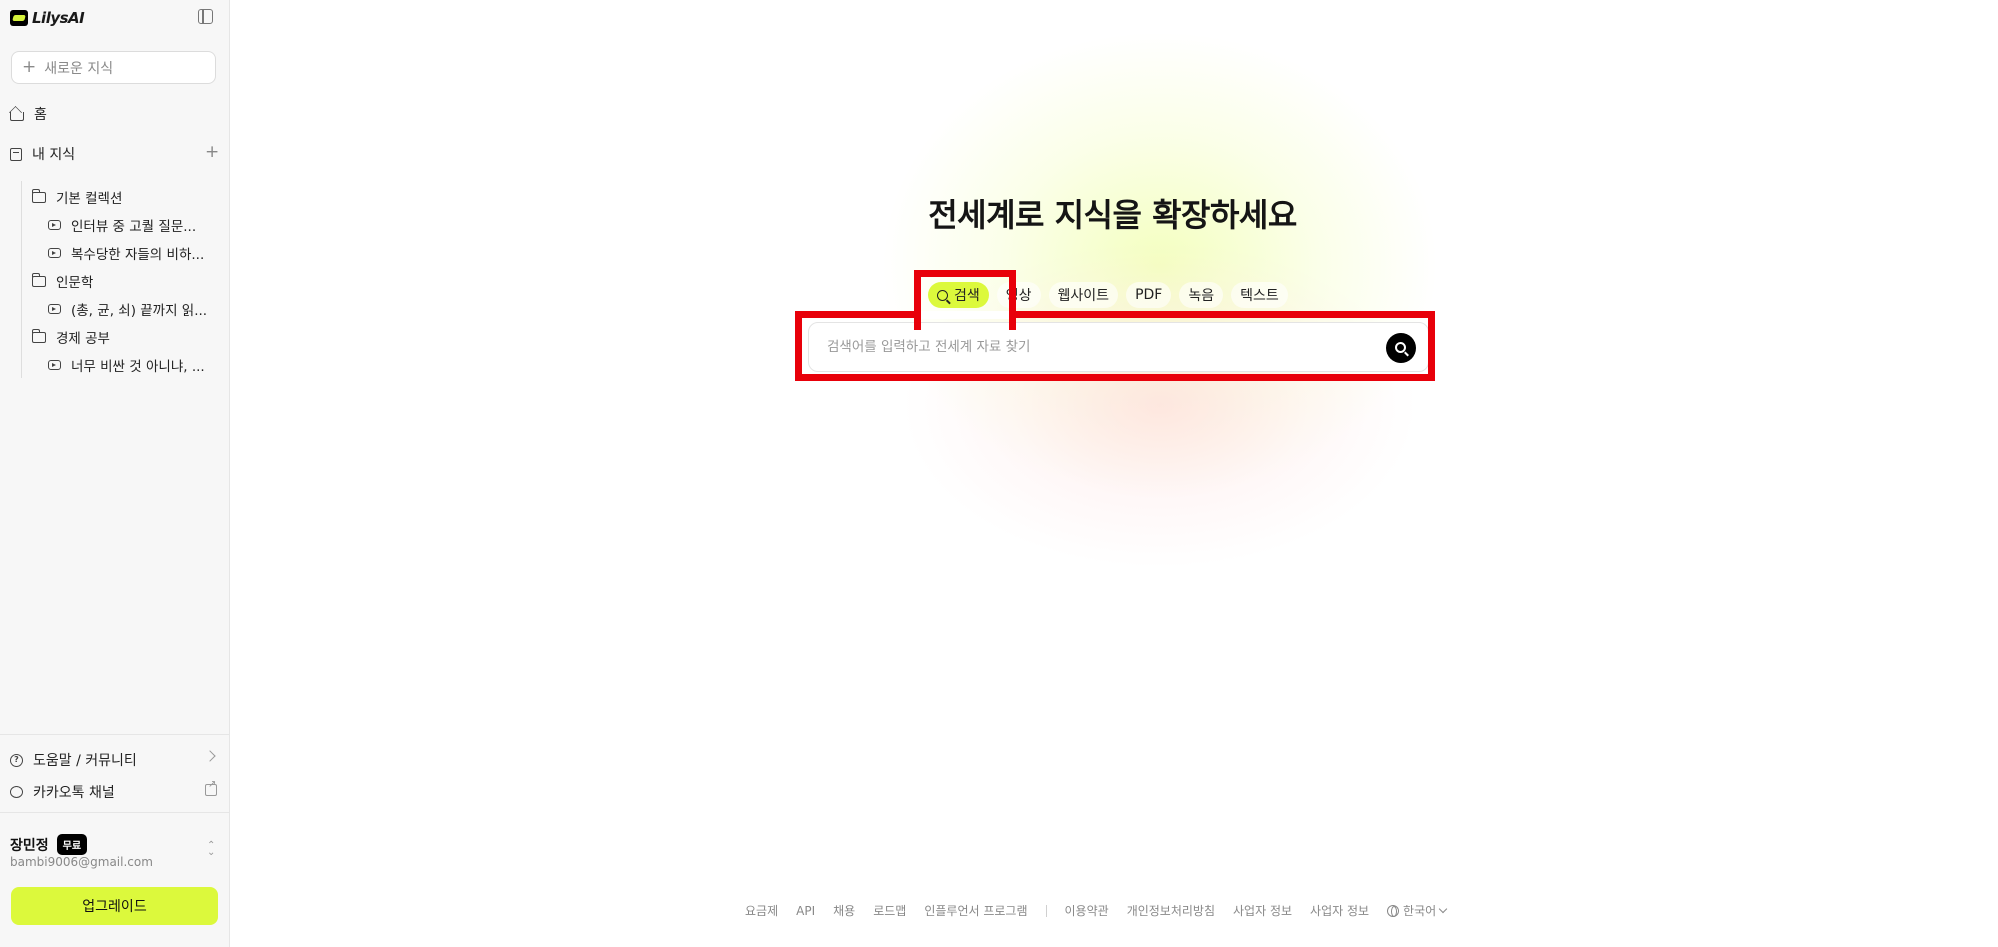  What do you see at coordinates (16, 760) in the screenshot?
I see `help-icon: ?` at bounding box center [16, 760].